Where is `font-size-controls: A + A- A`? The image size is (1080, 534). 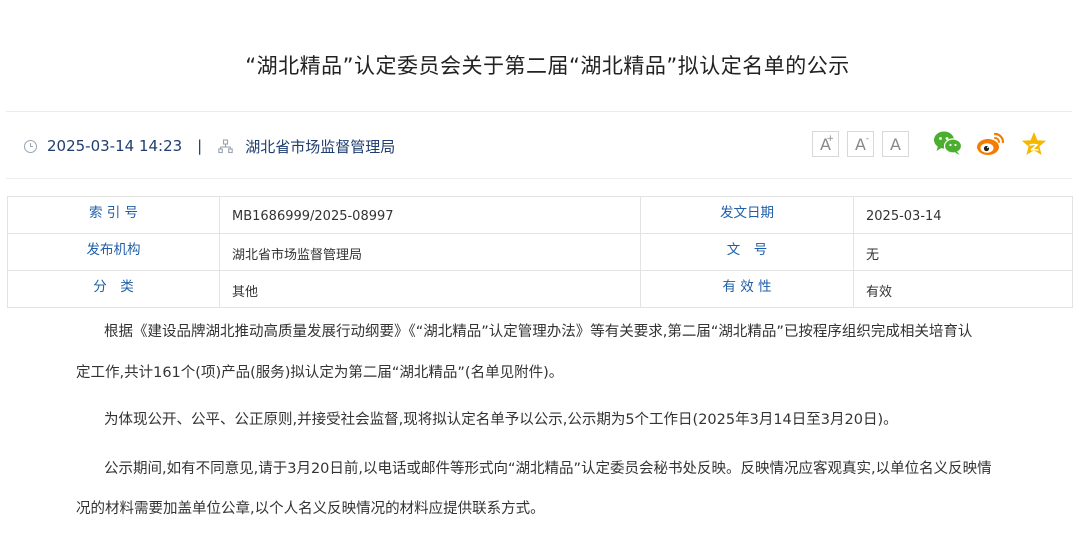 font-size-controls: A + A- A is located at coordinates (860, 144).